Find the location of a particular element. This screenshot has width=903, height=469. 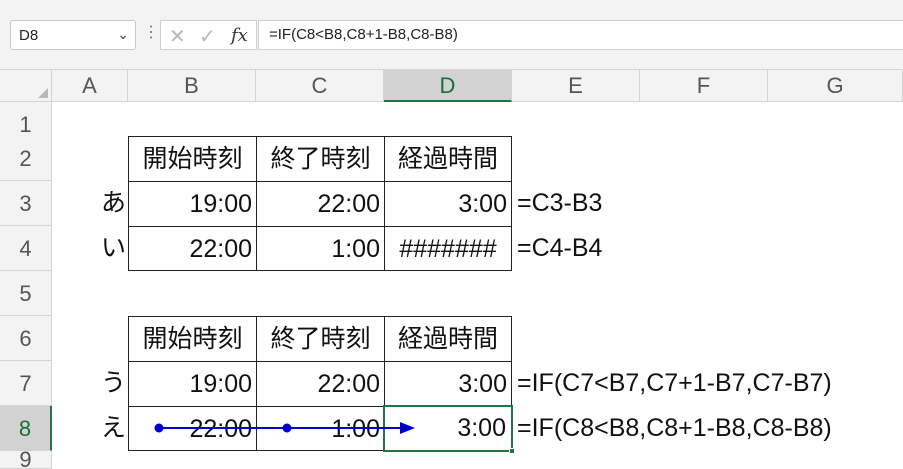

trace-arrow-dot-c8 is located at coordinates (287, 428).